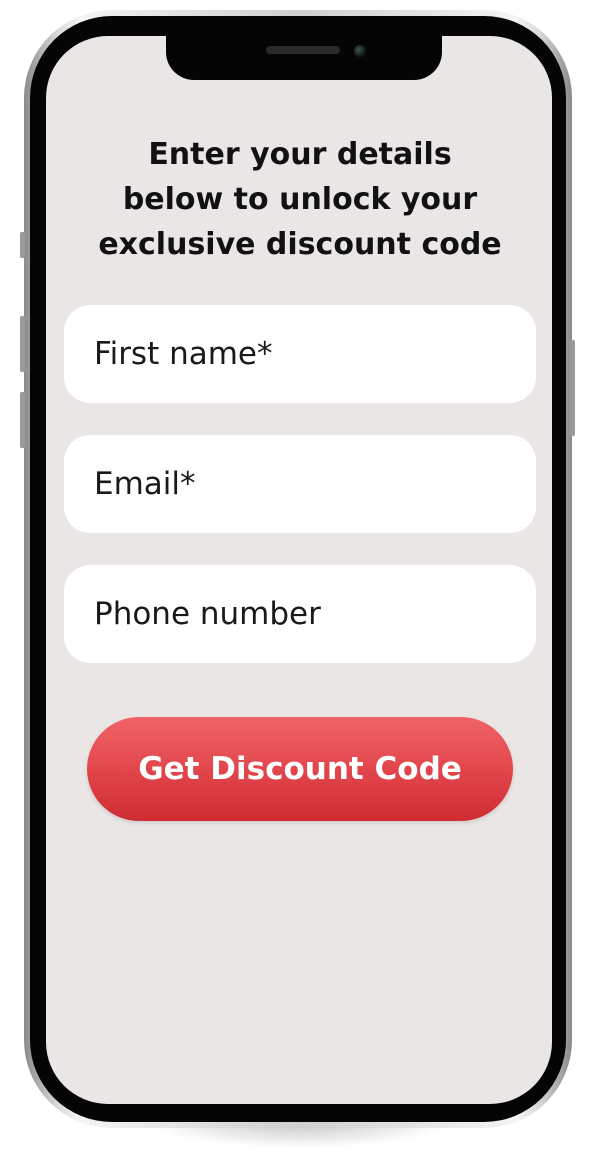 Image resolution: width=594 pixels, height=1167 pixels. Describe the element at coordinates (303, 50) in the screenshot. I see `earpiece-speaker` at that location.